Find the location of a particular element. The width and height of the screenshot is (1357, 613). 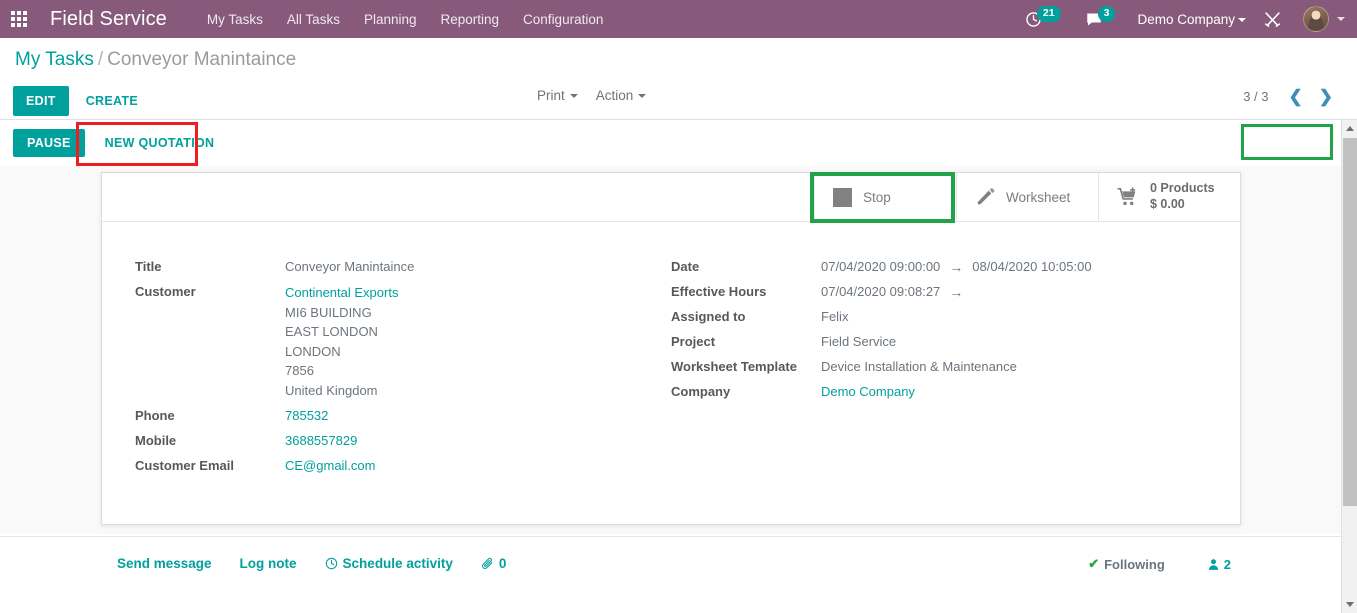

stop-button: Stop is located at coordinates (885, 197).